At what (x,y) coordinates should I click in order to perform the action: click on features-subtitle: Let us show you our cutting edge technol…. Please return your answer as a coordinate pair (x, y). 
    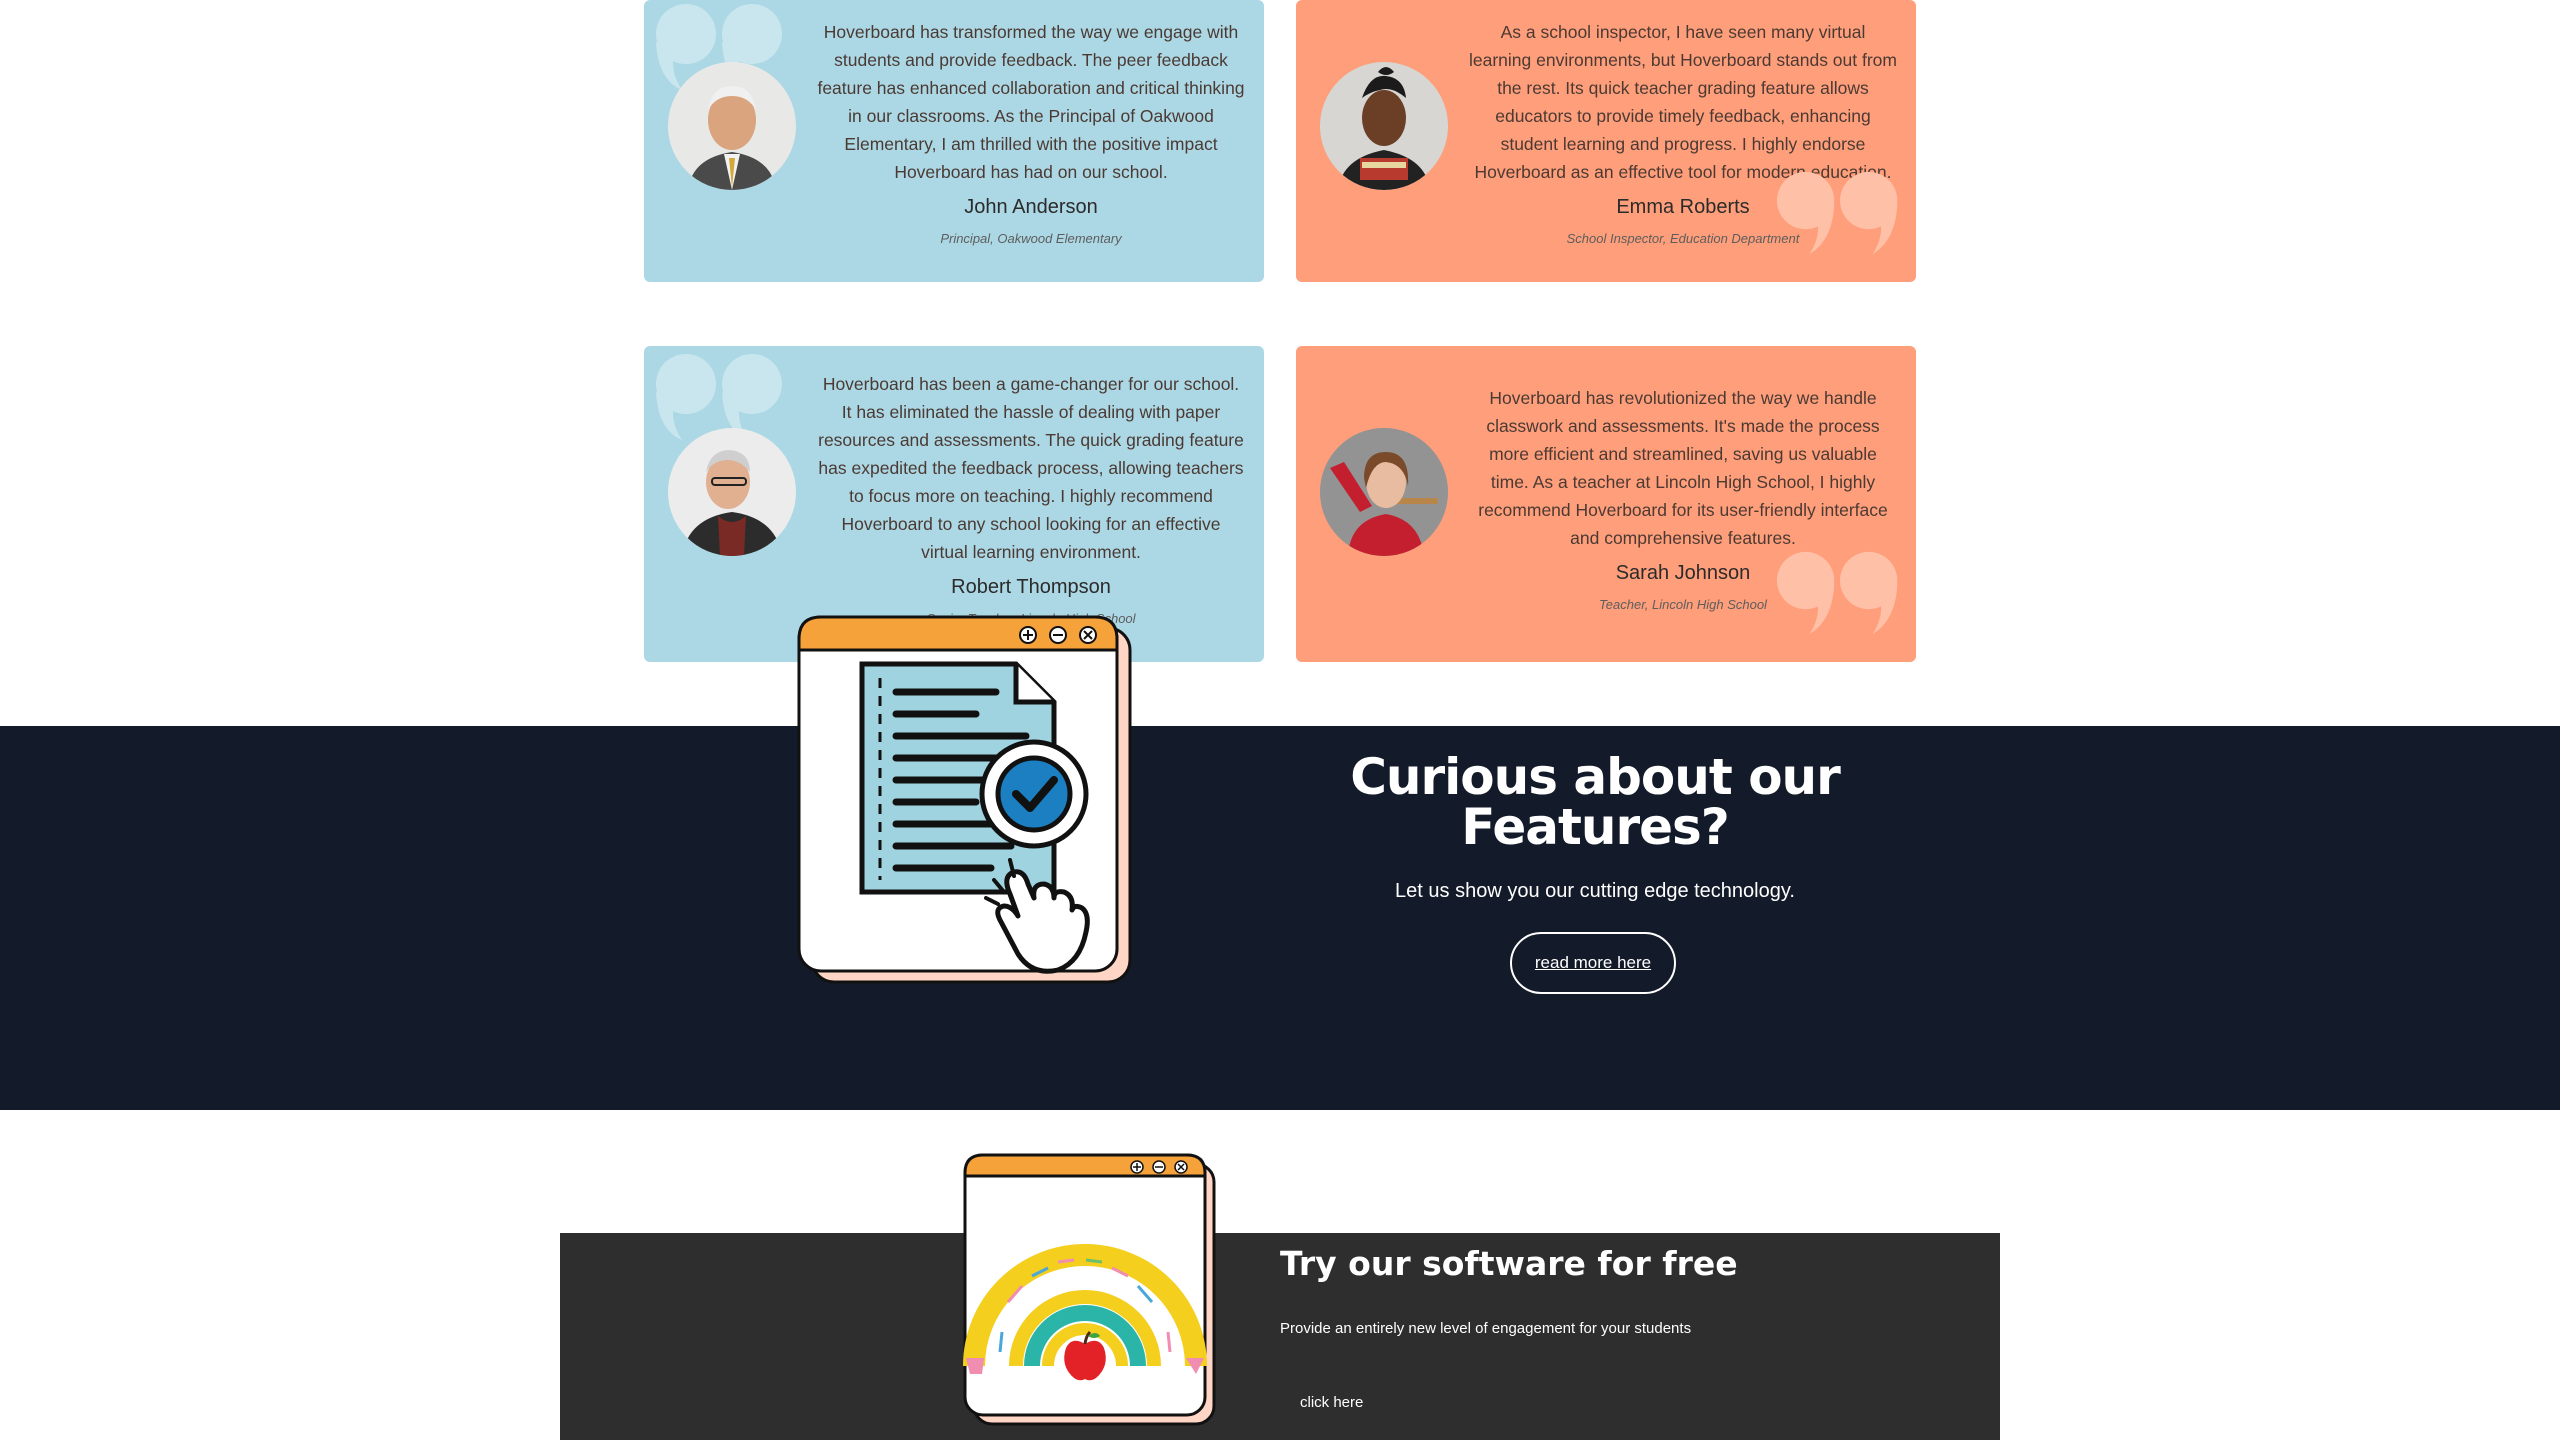
    Looking at the image, I should click on (1595, 891).